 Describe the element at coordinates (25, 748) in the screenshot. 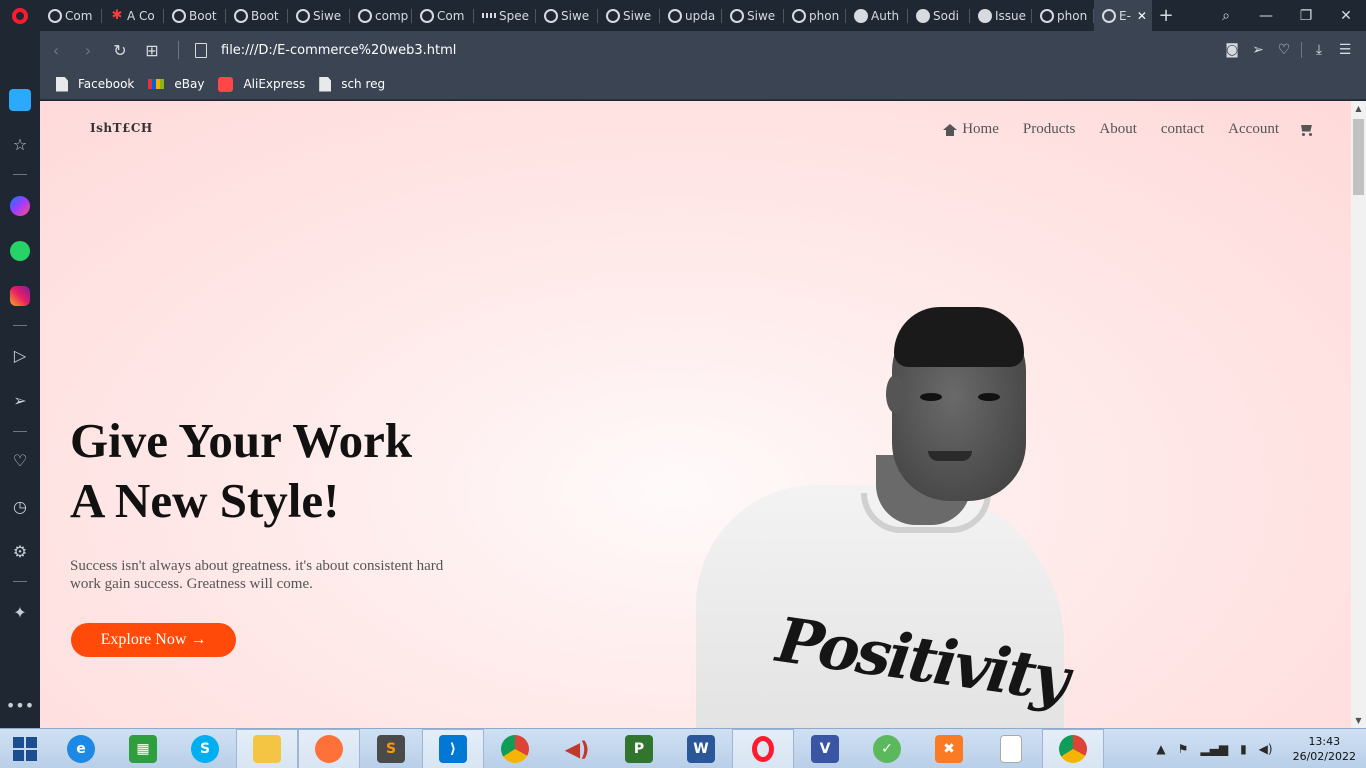

I see `start-button` at that location.